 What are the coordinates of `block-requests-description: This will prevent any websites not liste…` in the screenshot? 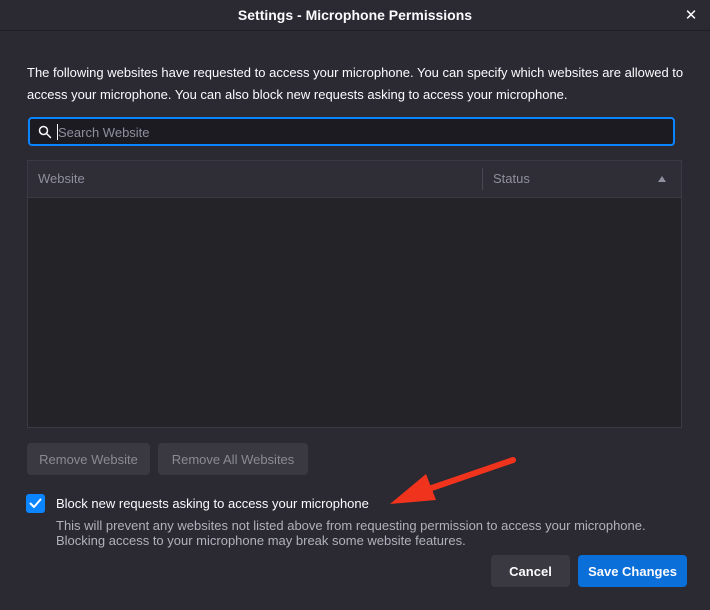 It's located at (351, 533).